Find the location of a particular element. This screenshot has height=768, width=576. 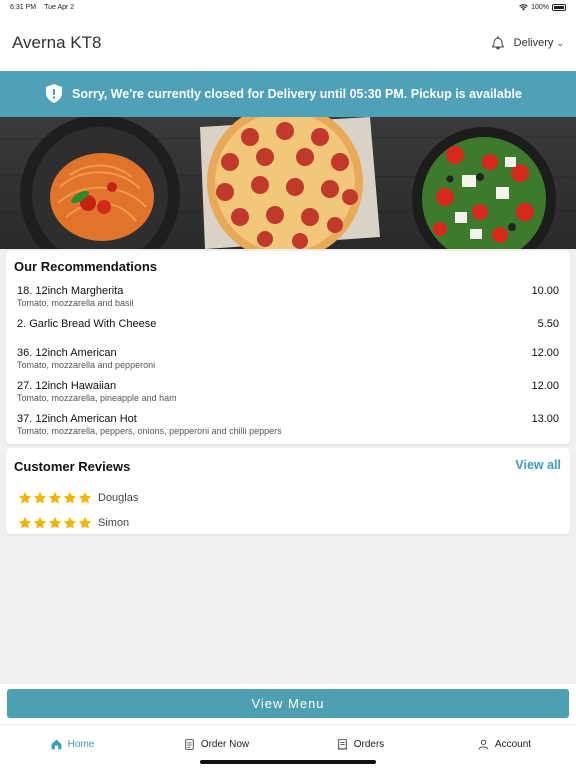

menu-item-name: 37. 12inch American Hot is located at coordinates (77, 419).